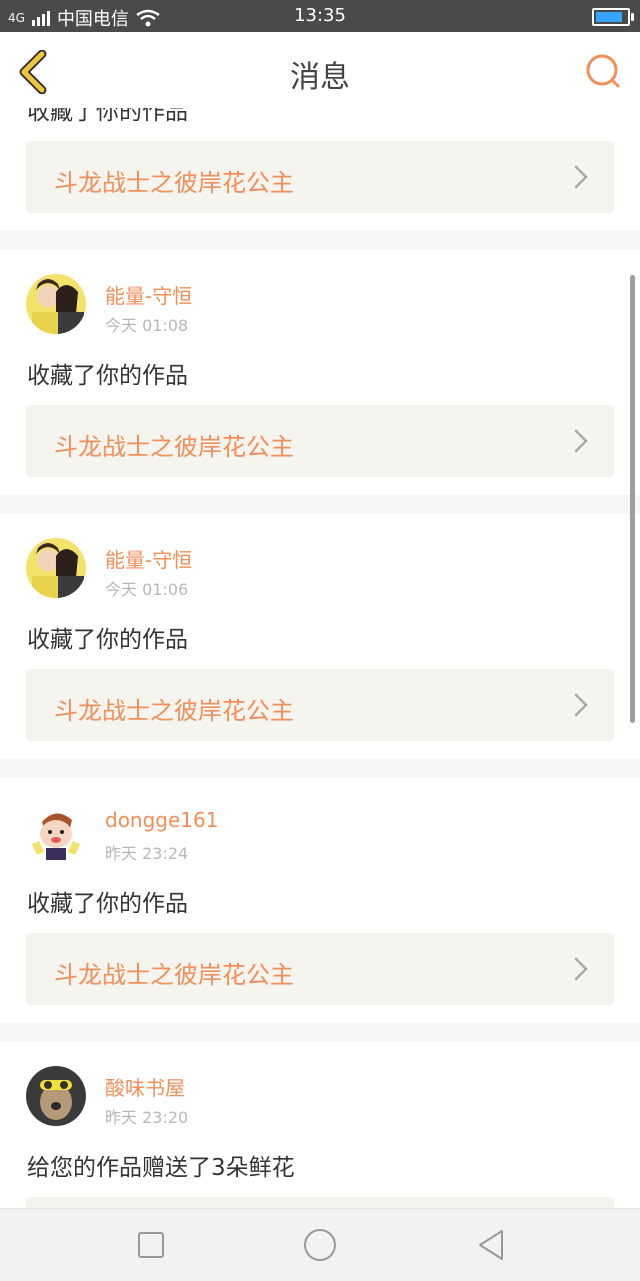  What do you see at coordinates (147, 1117) in the screenshot?
I see `timestamp: 昨天 23:20` at bounding box center [147, 1117].